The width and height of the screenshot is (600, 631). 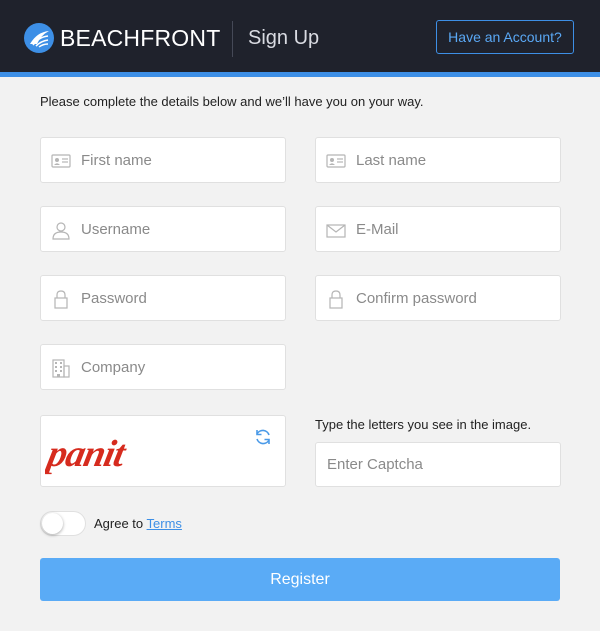 What do you see at coordinates (119, 523) in the screenshot?
I see `agree-prefix: Agree to` at bounding box center [119, 523].